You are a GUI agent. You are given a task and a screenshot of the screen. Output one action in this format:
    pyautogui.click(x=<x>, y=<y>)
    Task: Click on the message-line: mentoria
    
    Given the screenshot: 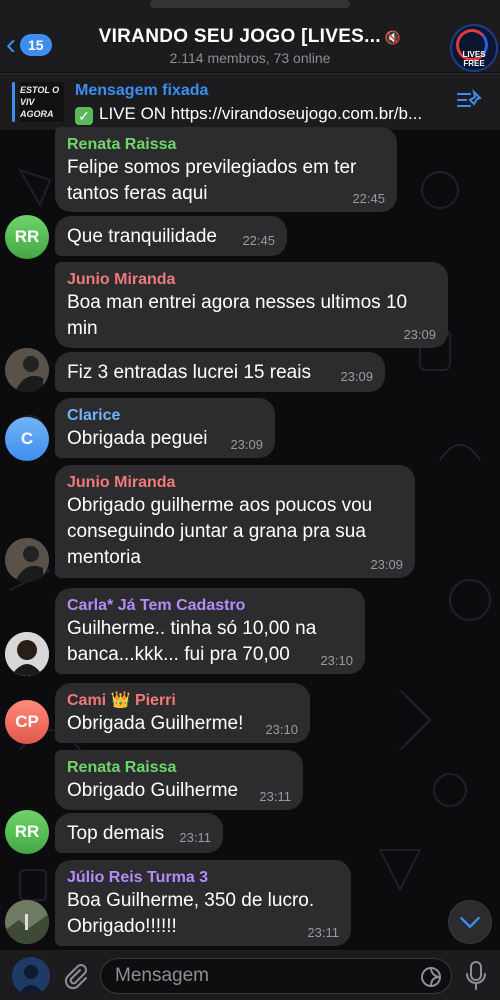 What is the action you would take?
    pyautogui.click(x=104, y=557)
    